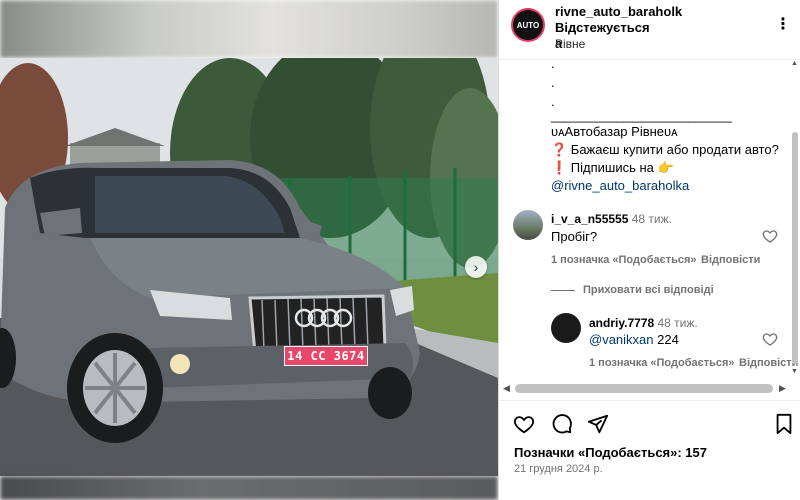  Describe the element at coordinates (562, 424) in the screenshot. I see `comment-icon` at that location.